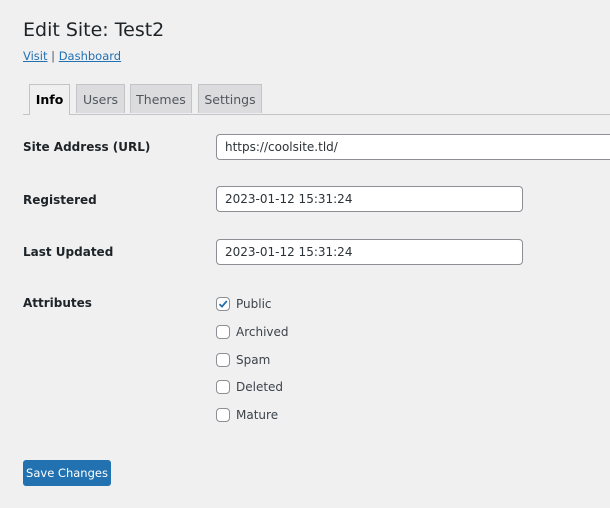 This screenshot has width=610, height=508. I want to click on checkmark-icon, so click(223, 304).